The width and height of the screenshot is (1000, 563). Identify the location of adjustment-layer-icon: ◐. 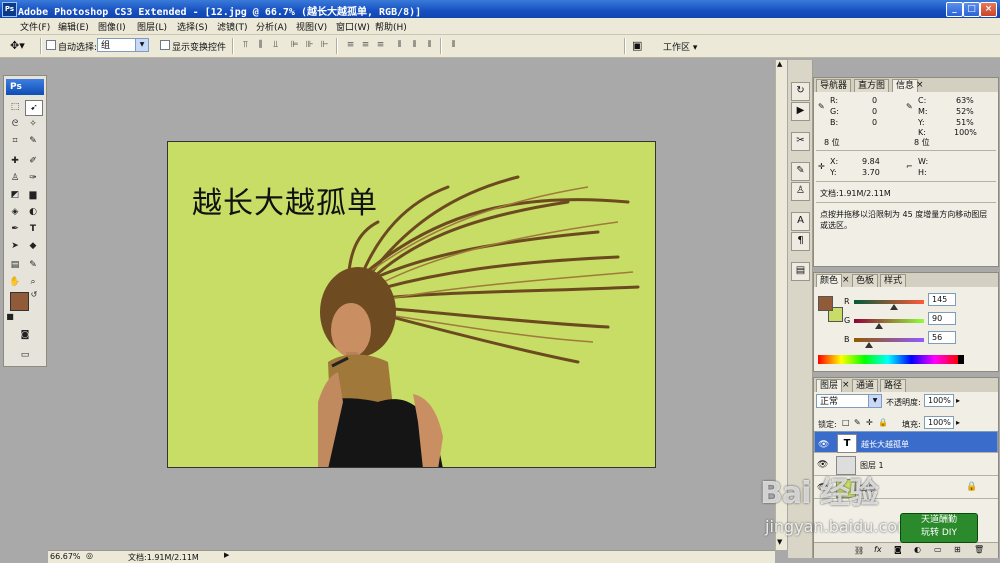
(917, 549).